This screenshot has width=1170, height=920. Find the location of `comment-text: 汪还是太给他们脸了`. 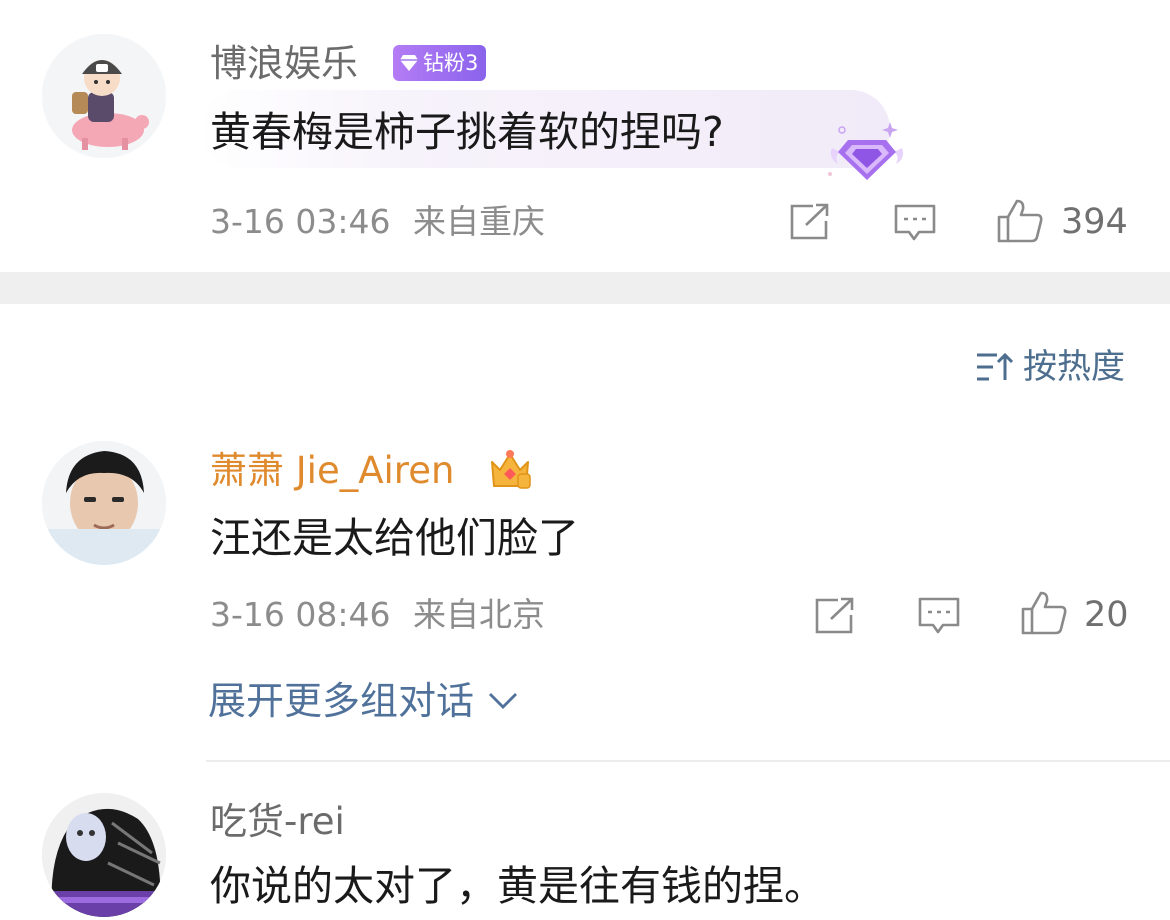

comment-text: 汪还是太给他们脸了 is located at coordinates (394, 538).